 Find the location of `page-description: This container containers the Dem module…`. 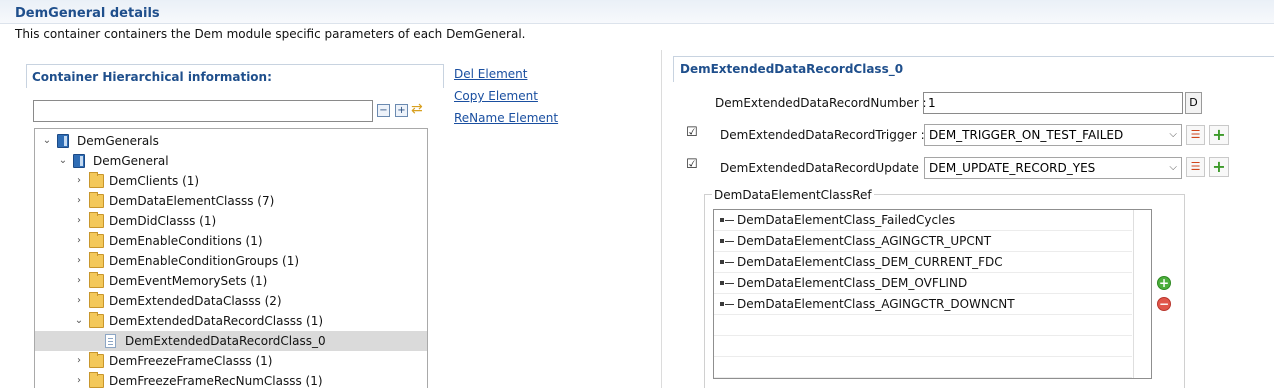

page-description: This container containers the Dem module… is located at coordinates (270, 34).